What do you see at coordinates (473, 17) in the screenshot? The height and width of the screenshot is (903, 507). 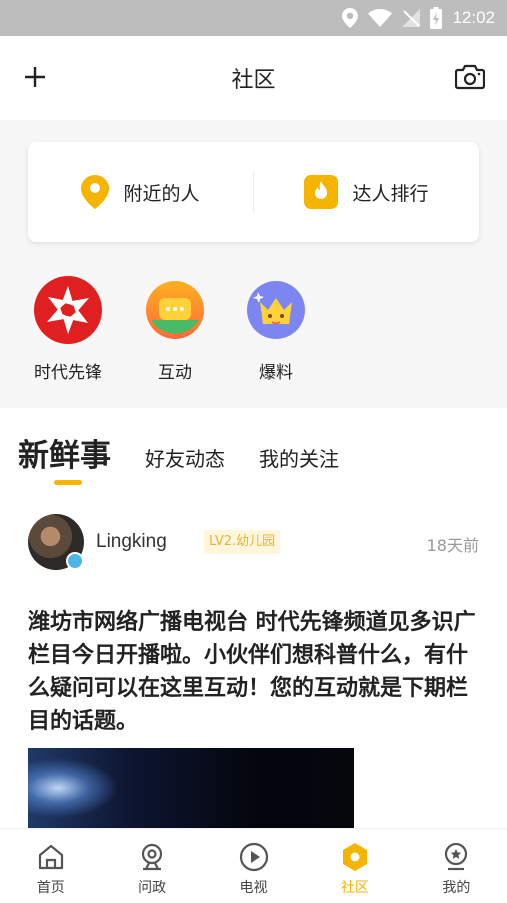 I see `status-time: 12:02` at bounding box center [473, 17].